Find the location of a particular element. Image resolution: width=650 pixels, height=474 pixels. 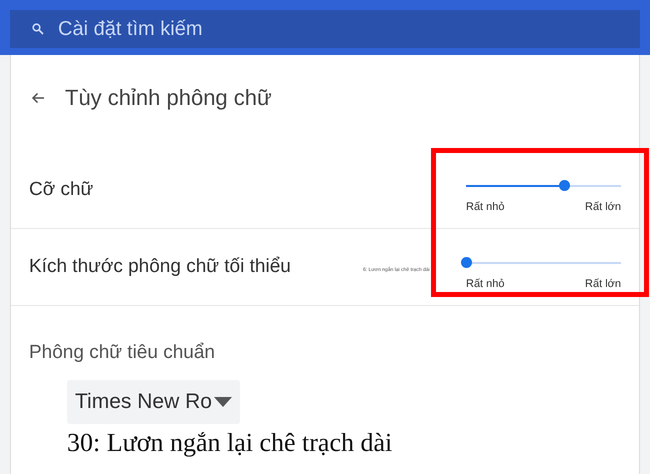

search-icon is located at coordinates (38, 29).